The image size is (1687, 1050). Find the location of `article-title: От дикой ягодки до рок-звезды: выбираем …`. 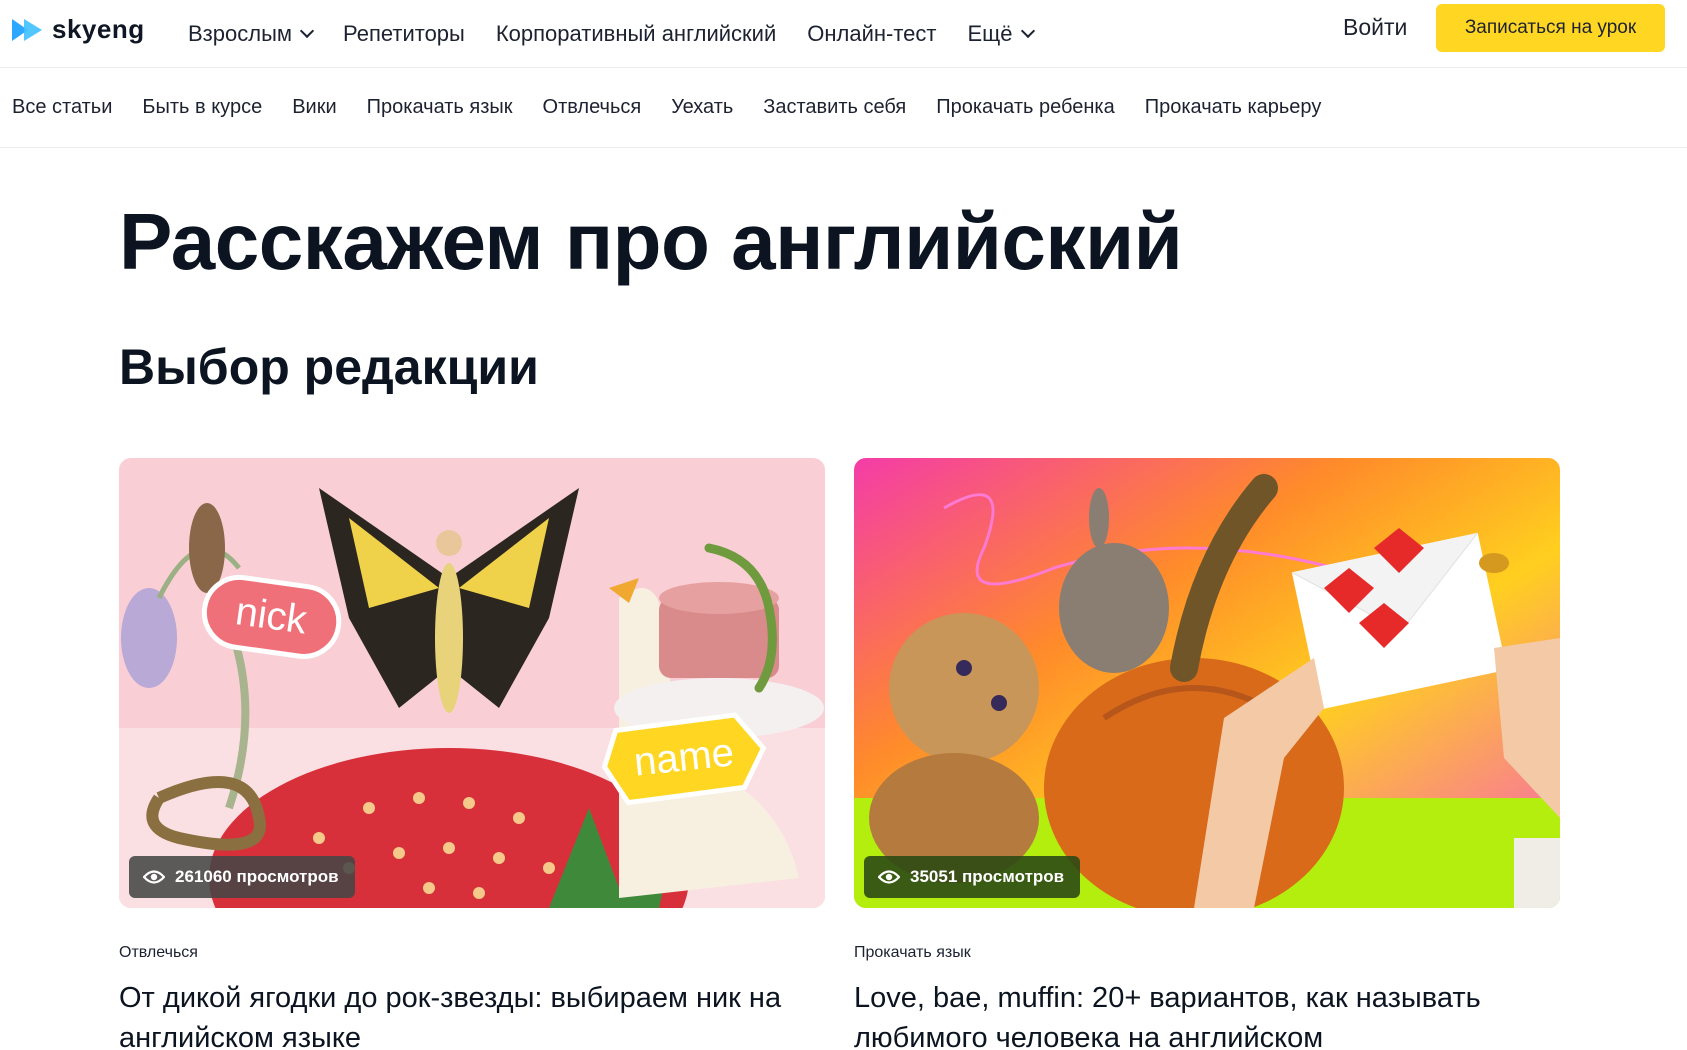

article-title: От дикой ягодки до рок-звезды: выбираем … is located at coordinates (472, 1014).